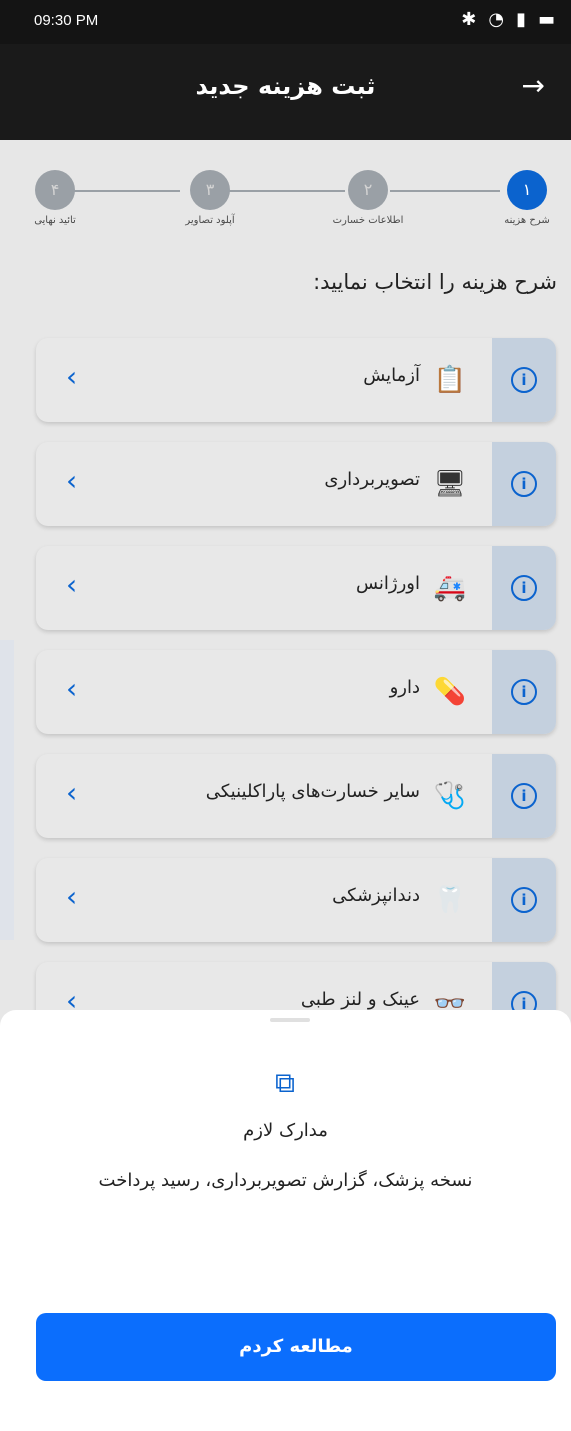 This screenshot has width=571, height=1431. I want to click on item-label: سایر خسارت‌های پاراکلینیکی, so click(312, 791).